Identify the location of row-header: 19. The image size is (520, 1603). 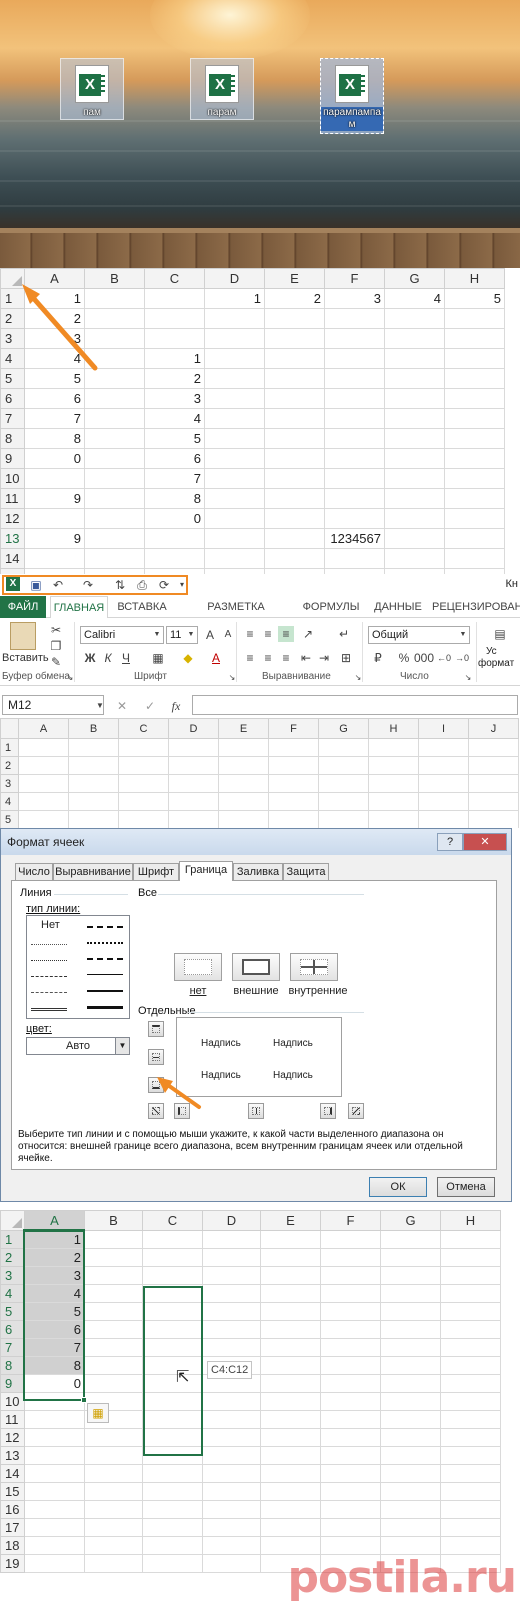
(12, 1563).